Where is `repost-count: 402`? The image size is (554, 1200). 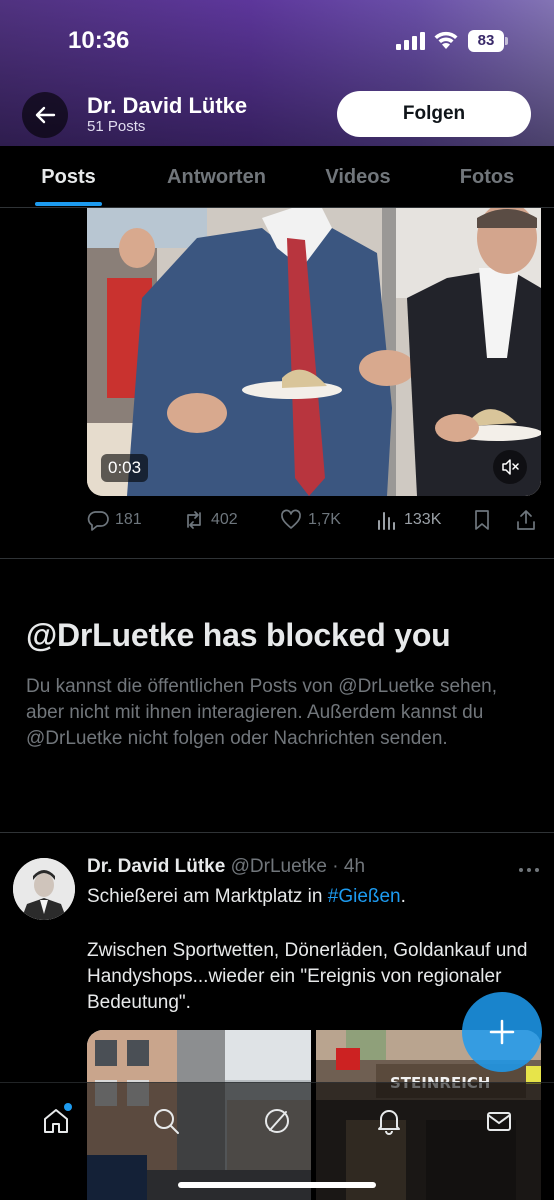
repost-count: 402 is located at coordinates (224, 519).